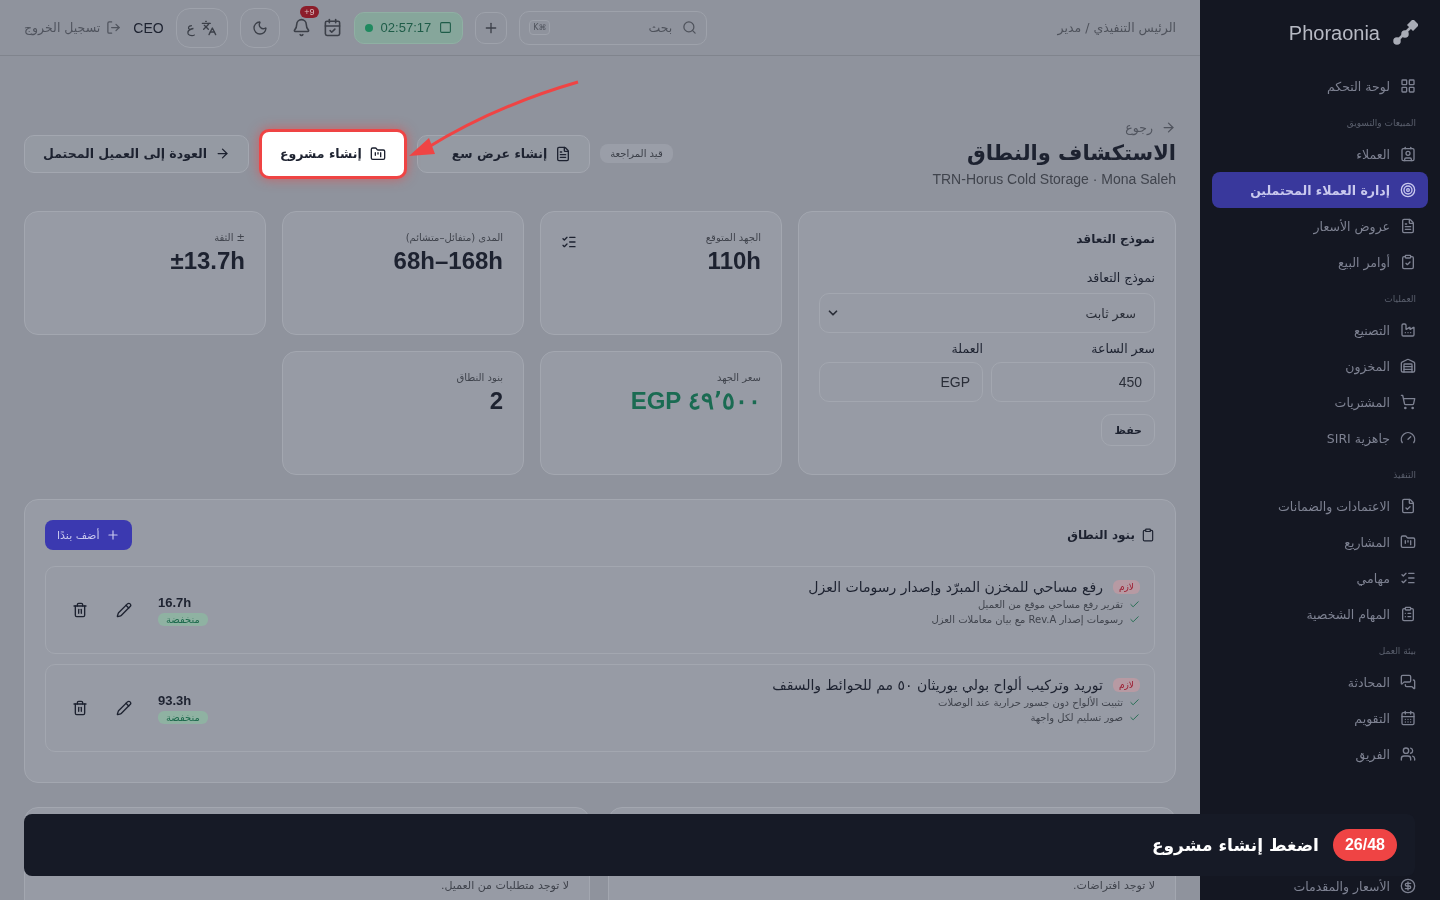 The width and height of the screenshot is (1440, 900). Describe the element at coordinates (1122, 348) in the screenshot. I see `field-label: سعر الساعة` at that location.